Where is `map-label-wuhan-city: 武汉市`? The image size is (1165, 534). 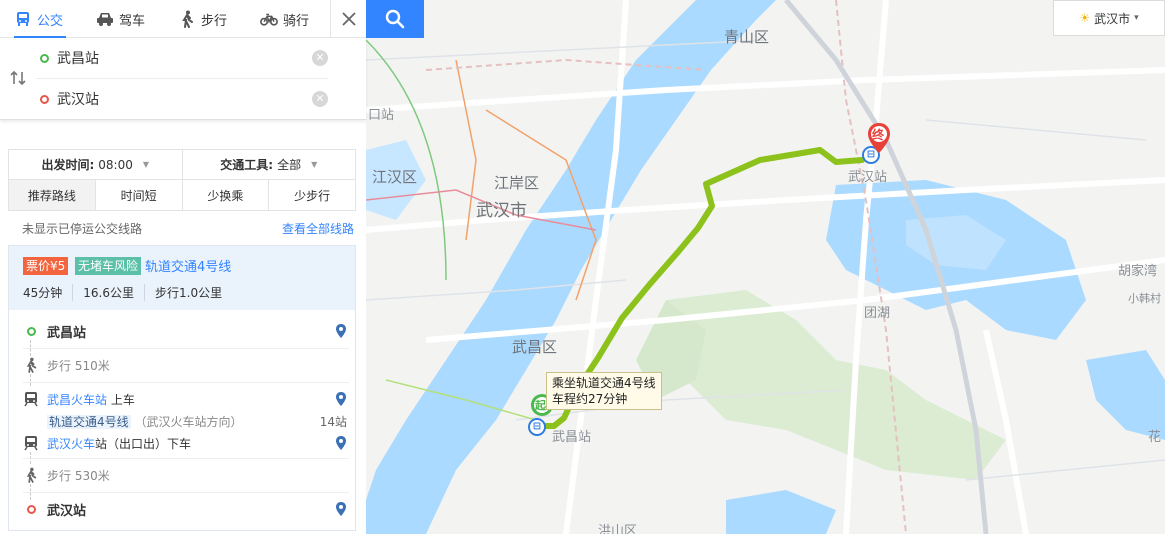 map-label-wuhan-city: 武汉市 is located at coordinates (501, 211).